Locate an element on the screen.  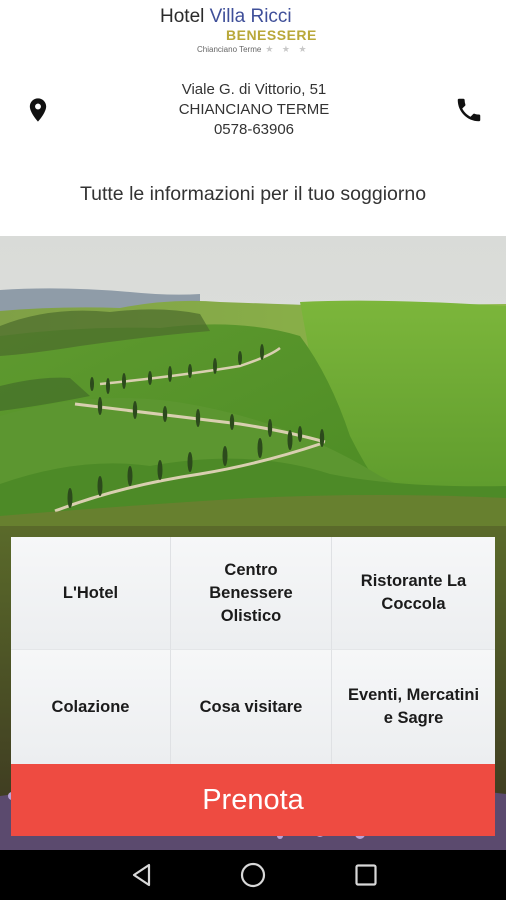
menu-item-hotel: L'Hotel is located at coordinates (91, 593).